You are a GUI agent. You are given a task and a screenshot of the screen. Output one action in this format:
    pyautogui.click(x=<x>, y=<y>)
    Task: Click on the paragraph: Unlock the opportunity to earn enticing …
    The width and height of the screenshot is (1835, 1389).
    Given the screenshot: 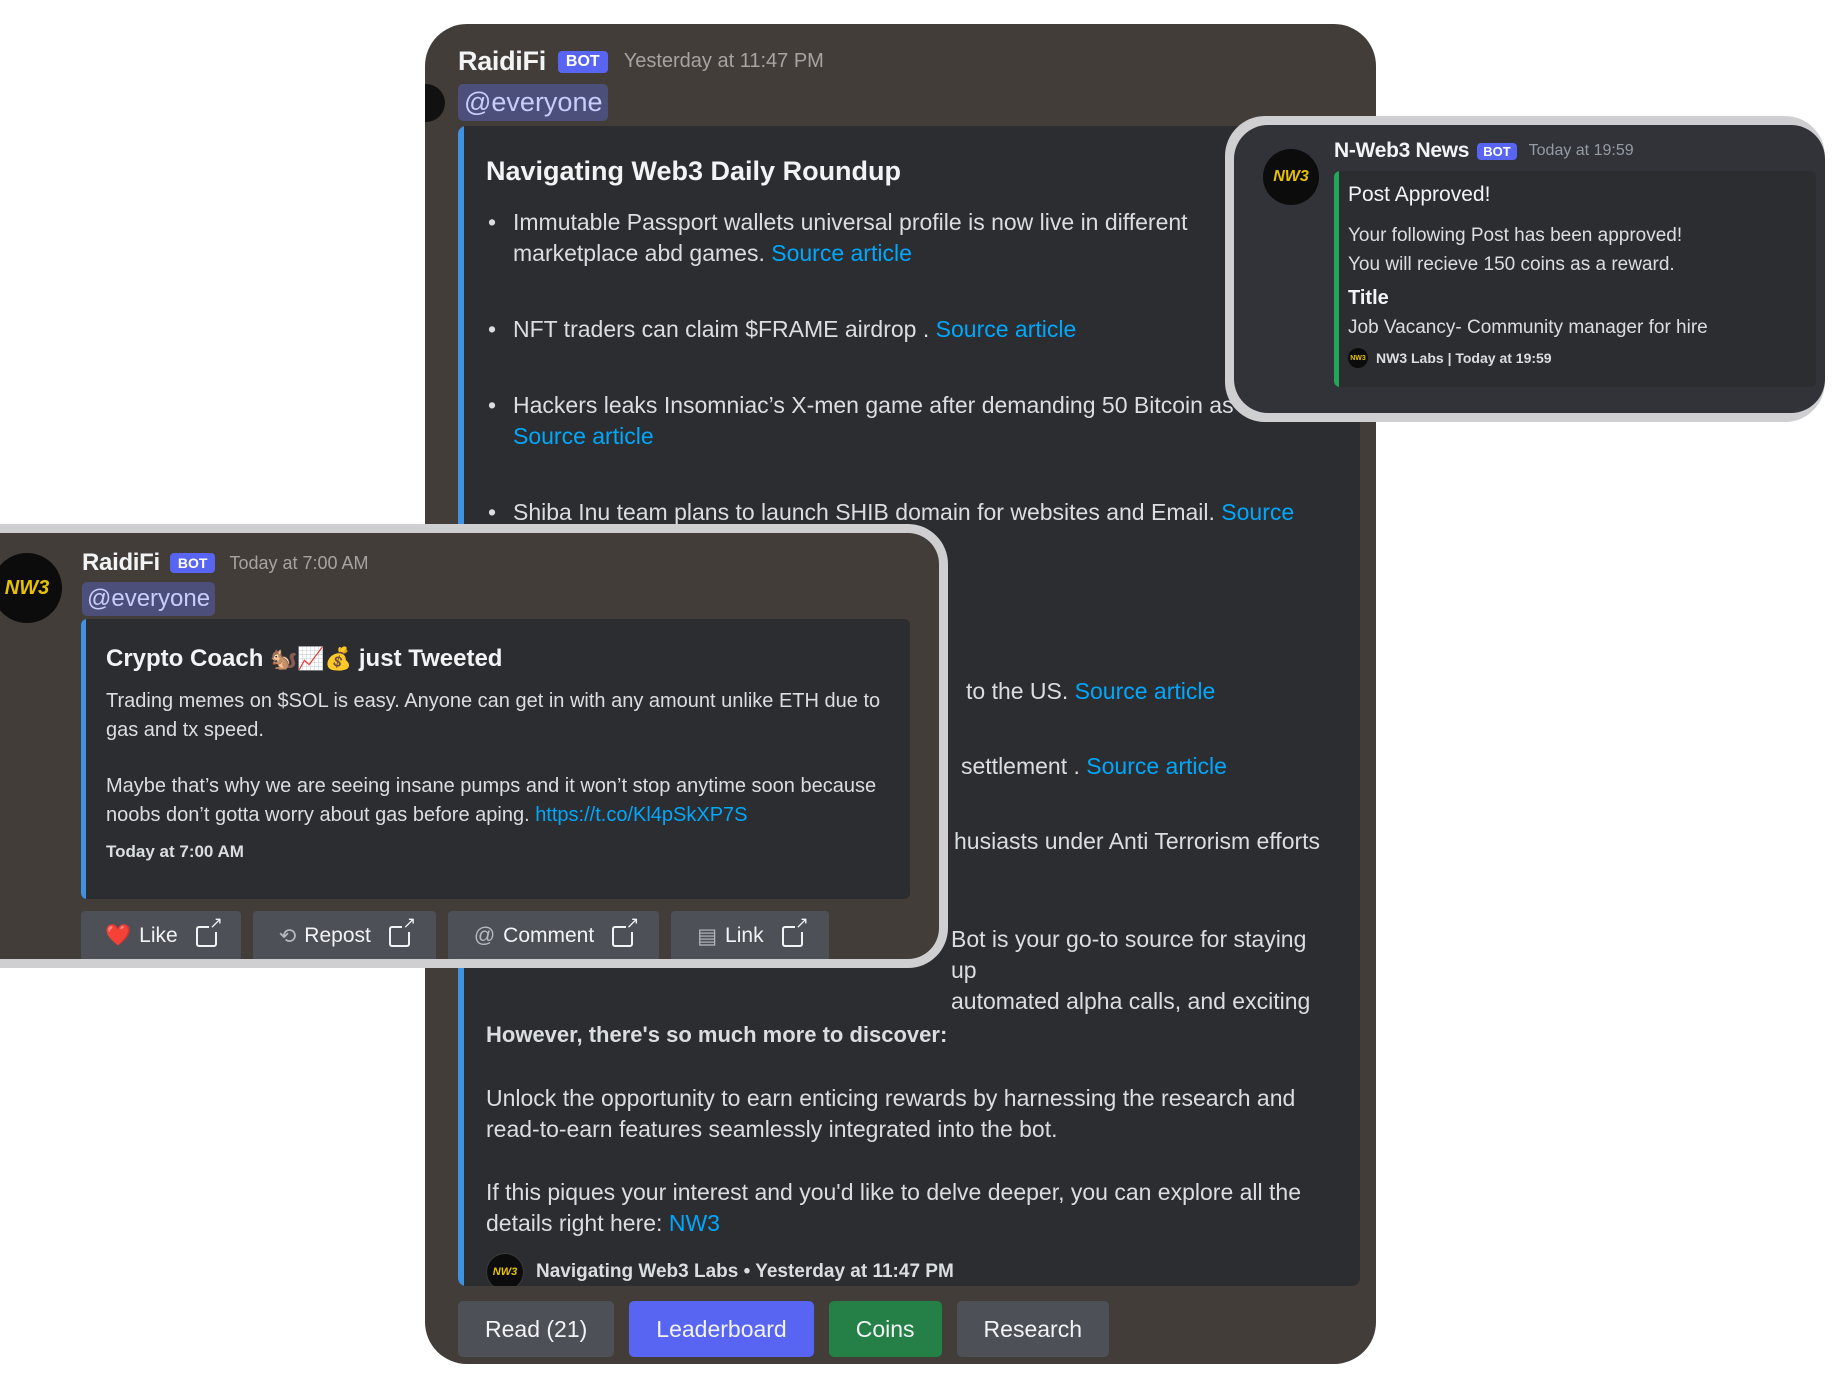 What is the action you would take?
    pyautogui.click(x=891, y=1113)
    